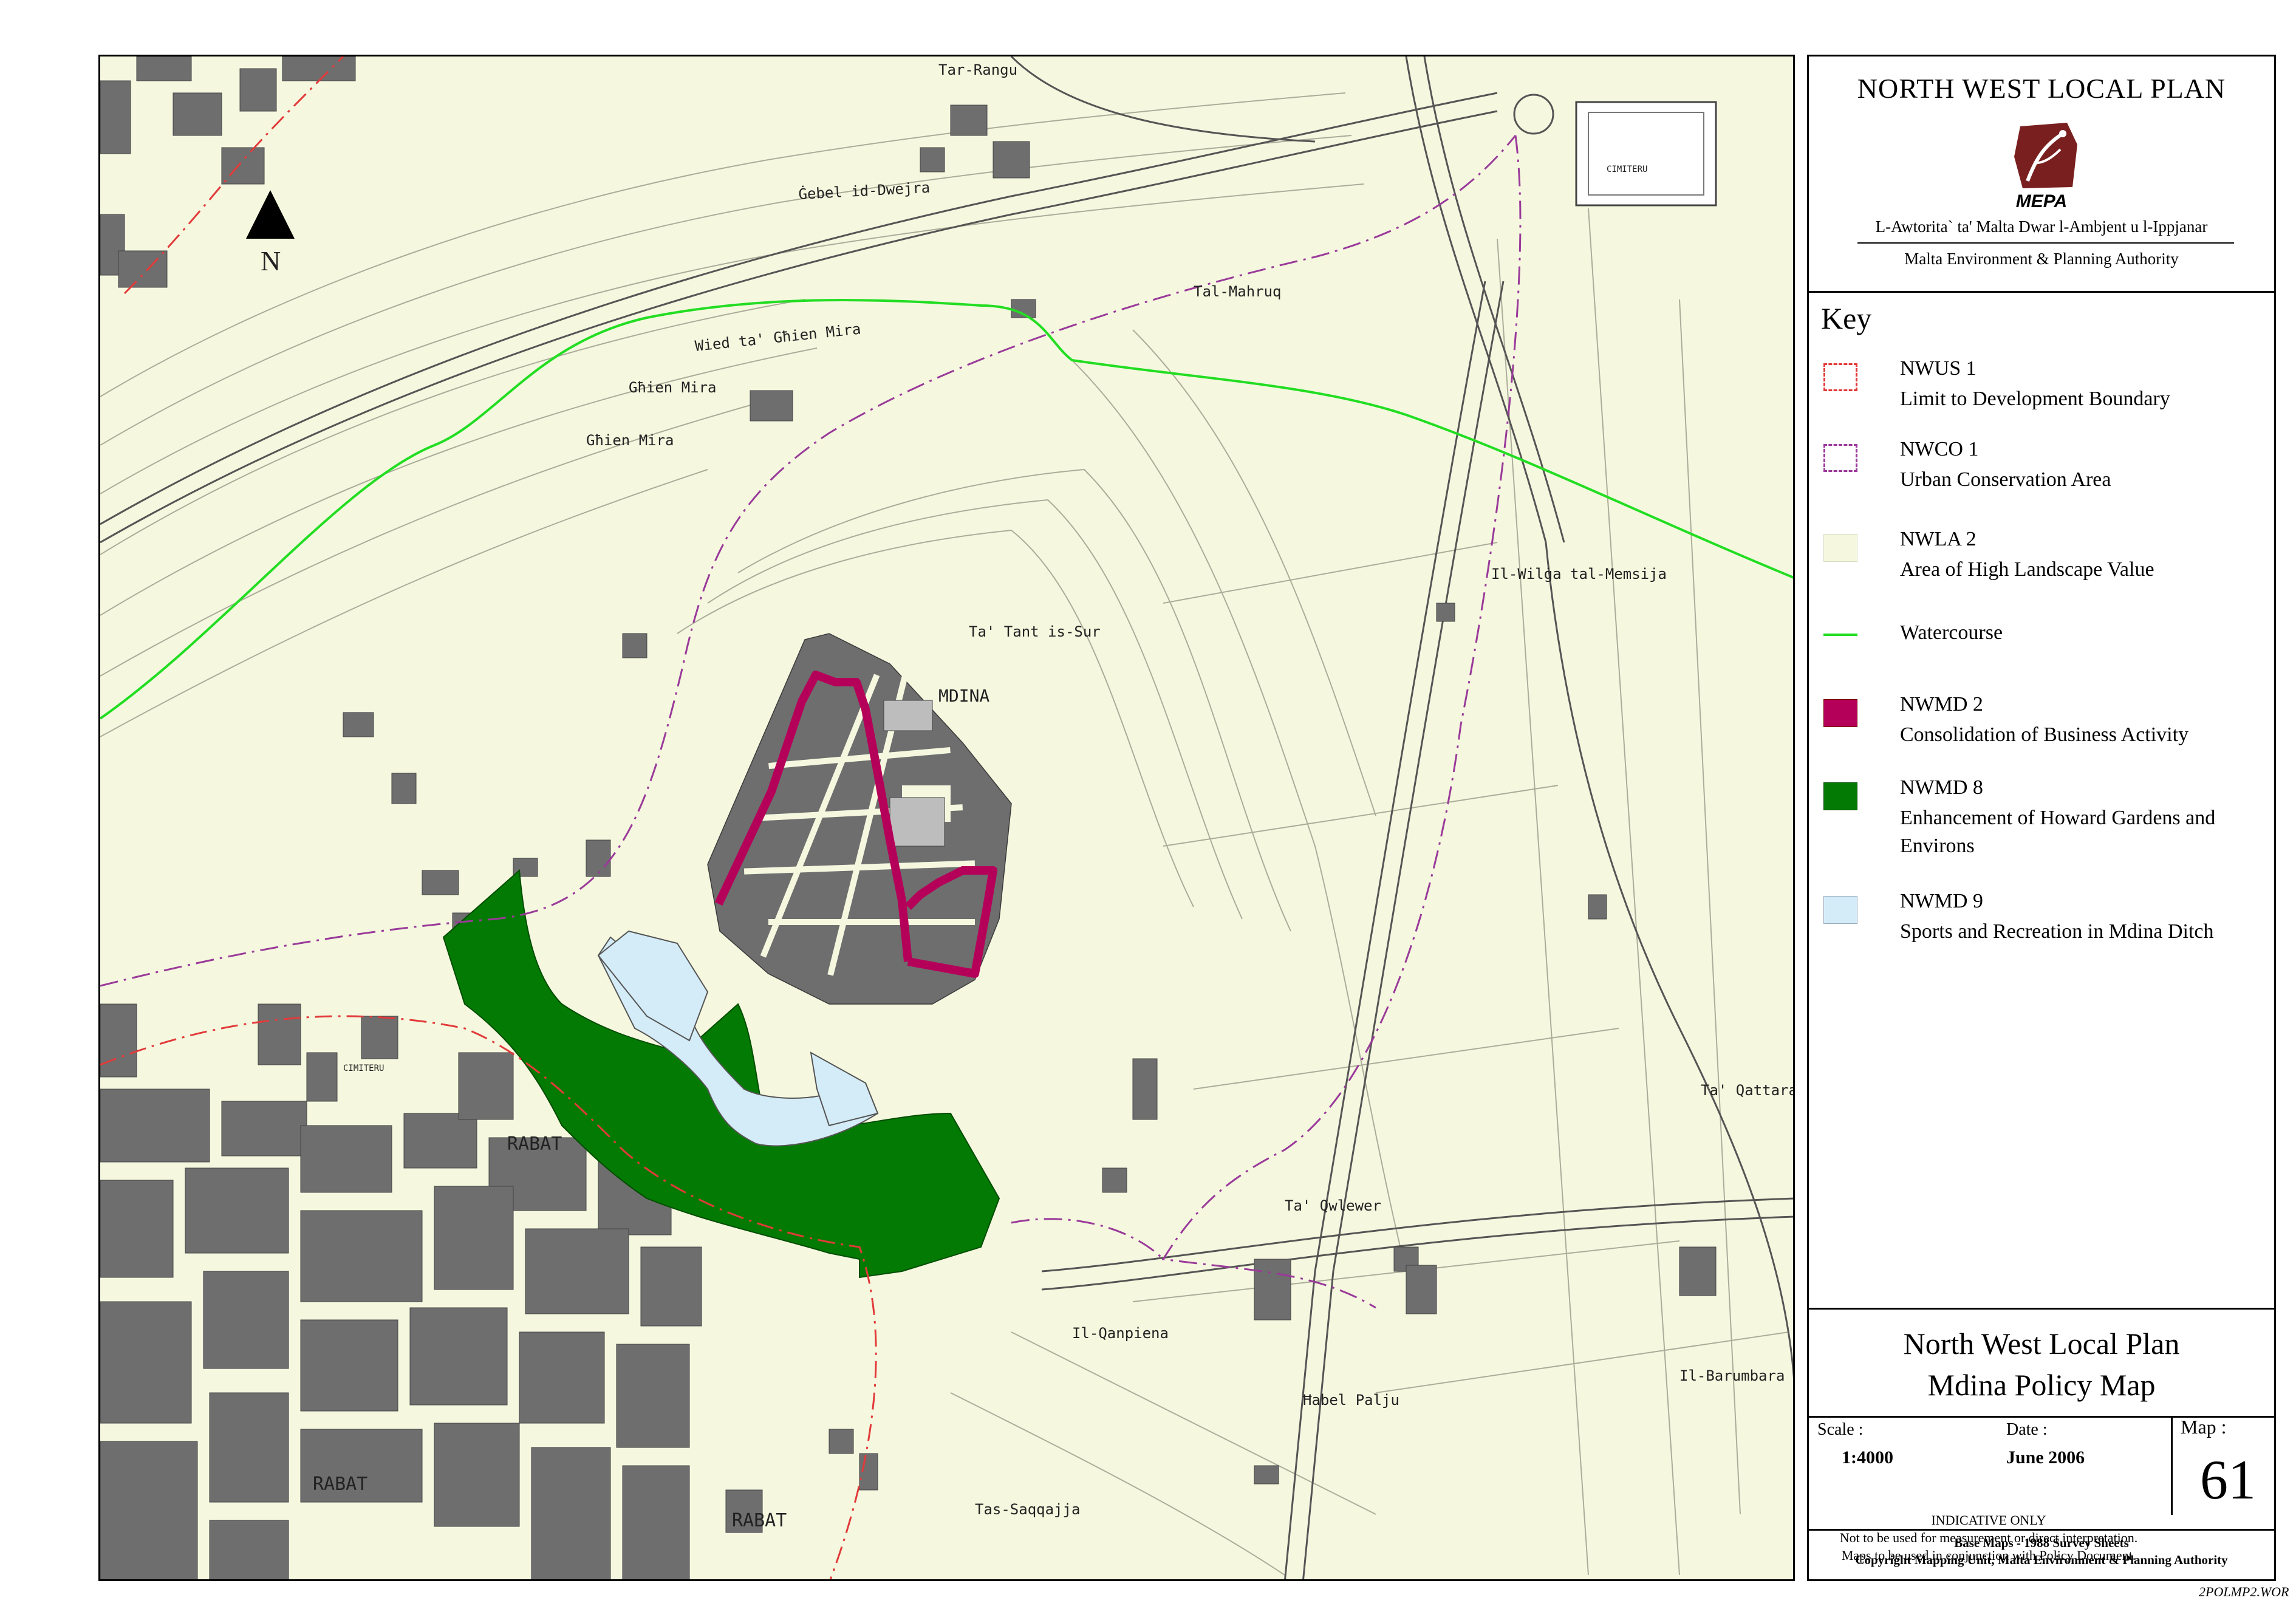 This screenshot has height=1623, width=2296. I want to click on logo-wordmark: MEPA, so click(2041, 201).